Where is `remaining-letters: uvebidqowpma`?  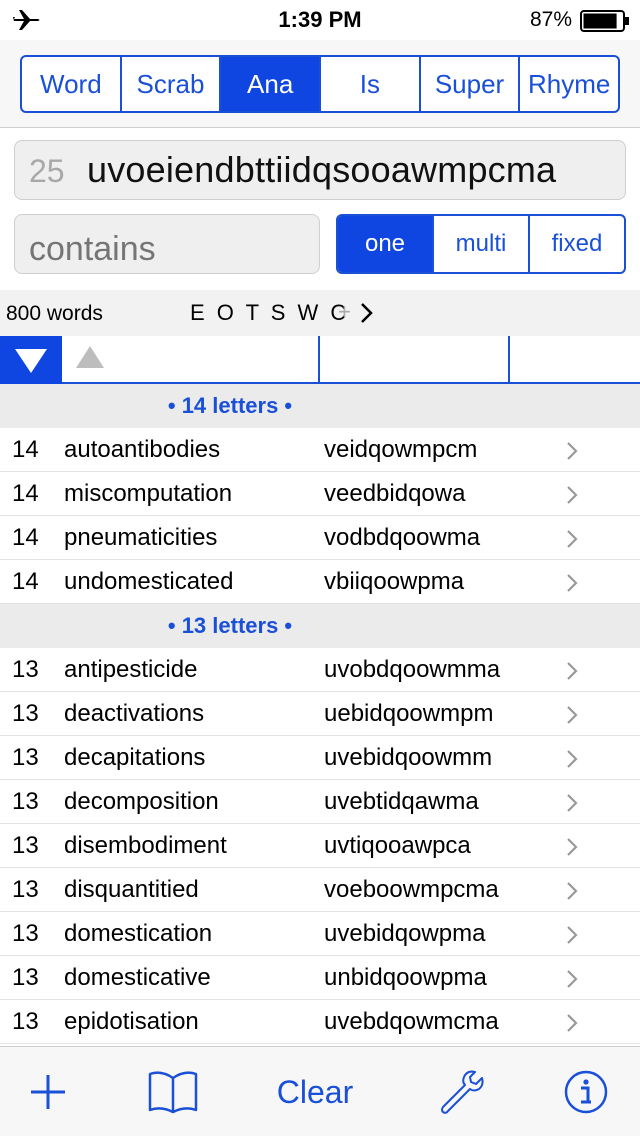 remaining-letters: uvebidqowpma is located at coordinates (405, 933).